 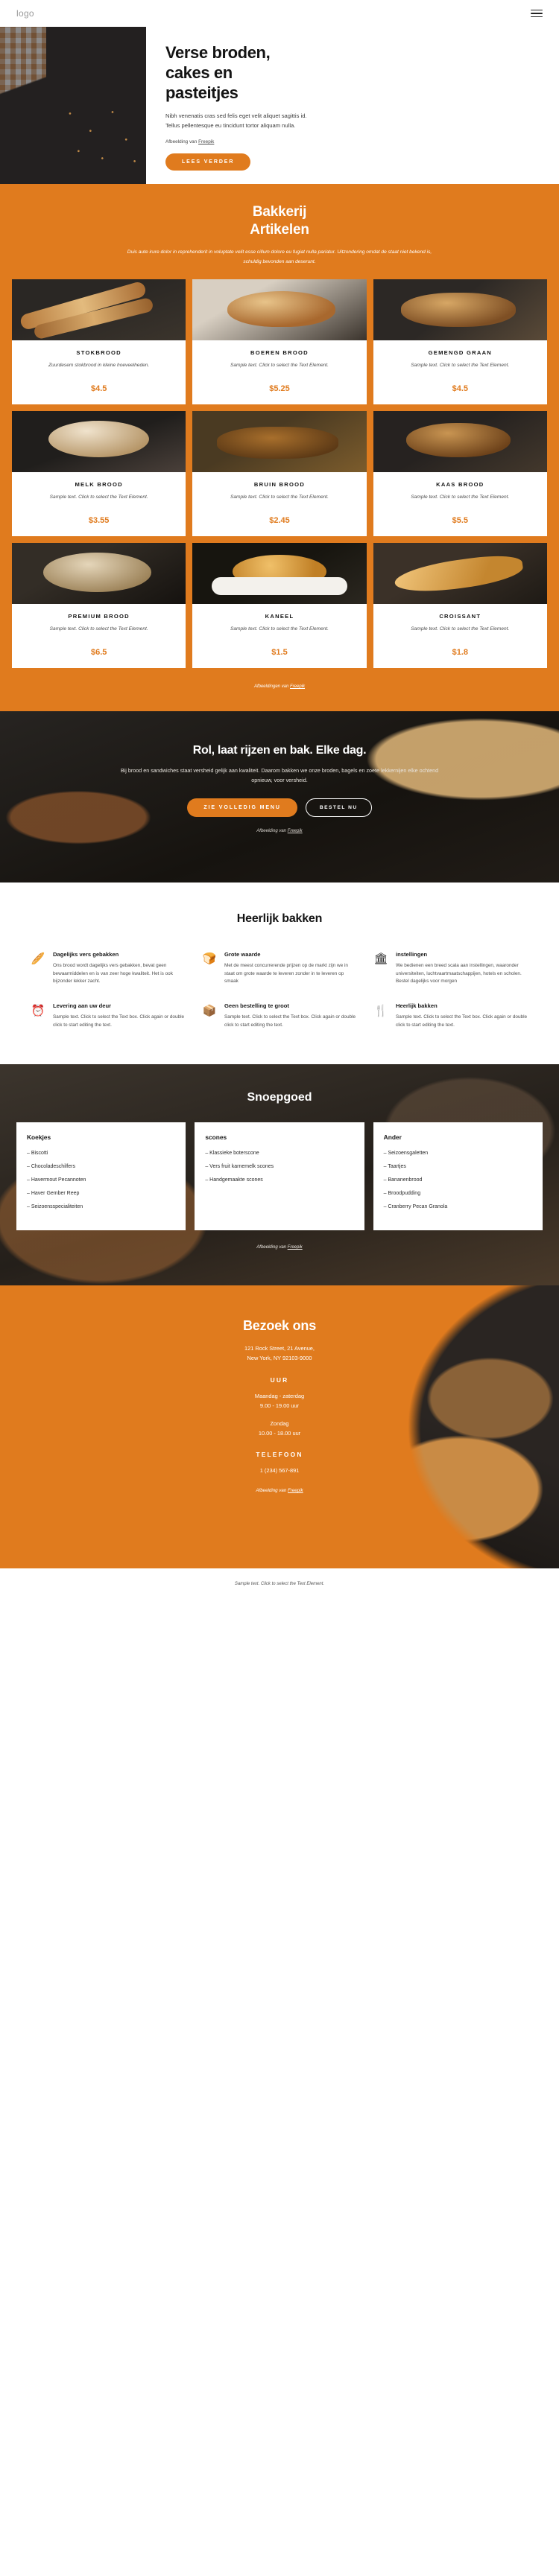 I want to click on products-credit-link: Freepik, so click(x=297, y=686).